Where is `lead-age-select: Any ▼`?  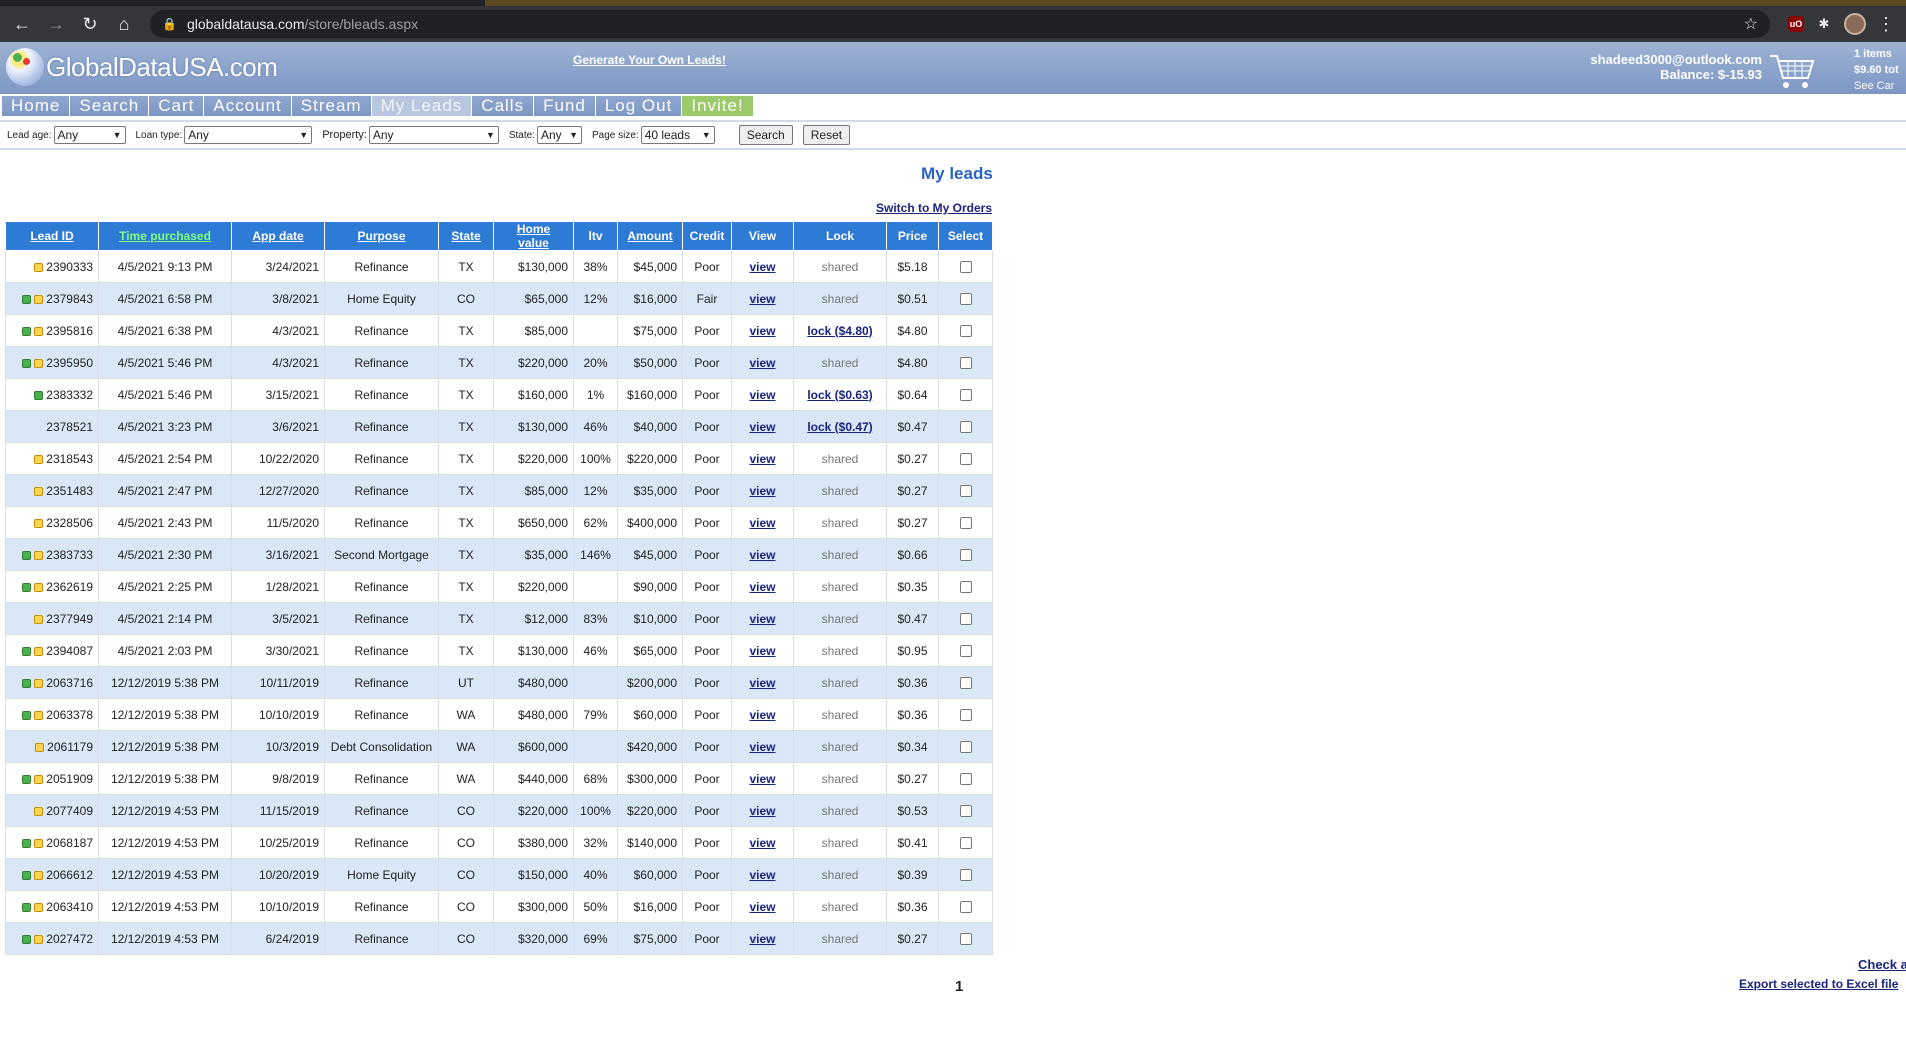
lead-age-select: Any ▼ is located at coordinates (89, 135).